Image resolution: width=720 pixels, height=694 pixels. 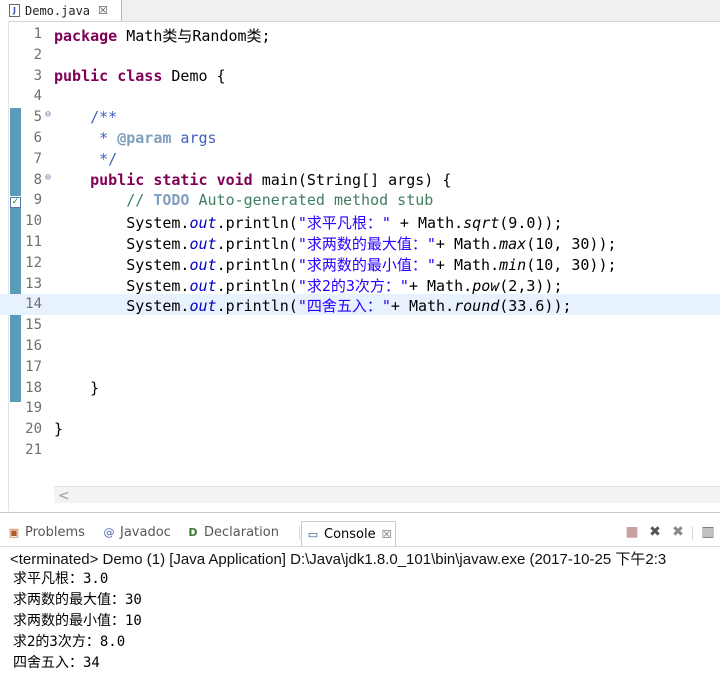 I want to click on line-number: 4, so click(x=37, y=96).